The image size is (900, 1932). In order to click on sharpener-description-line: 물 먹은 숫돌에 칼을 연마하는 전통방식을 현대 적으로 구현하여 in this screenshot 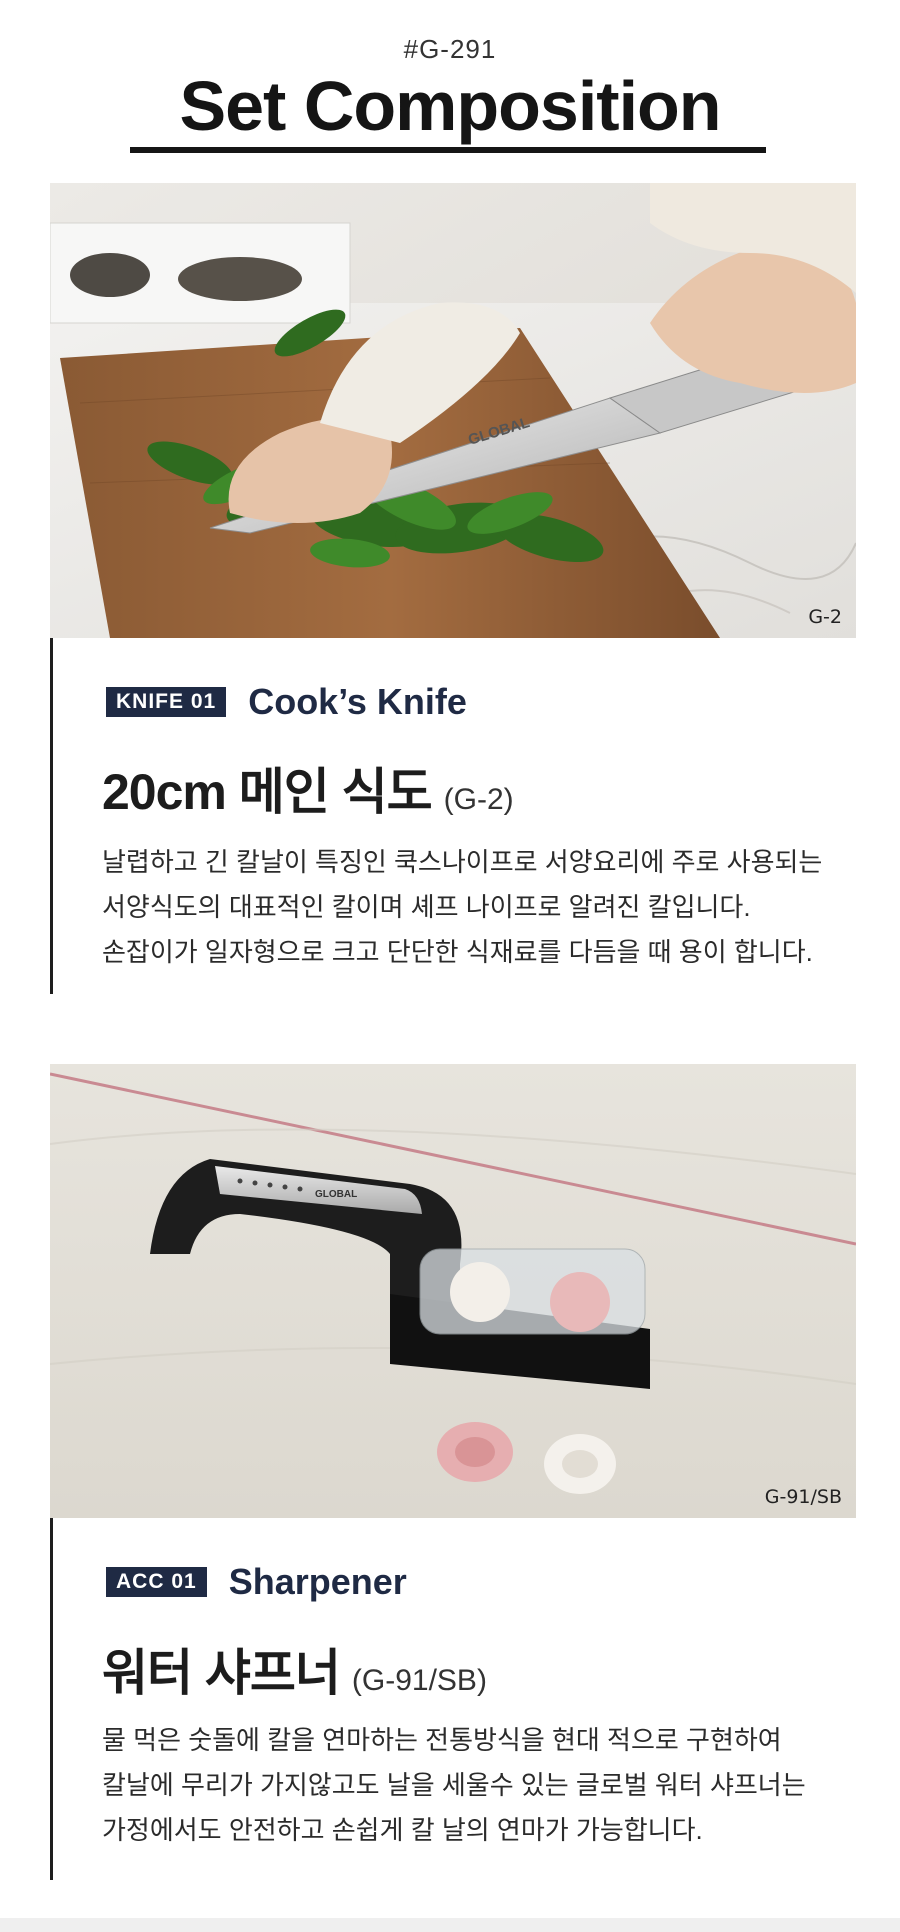, I will do `click(442, 1740)`.